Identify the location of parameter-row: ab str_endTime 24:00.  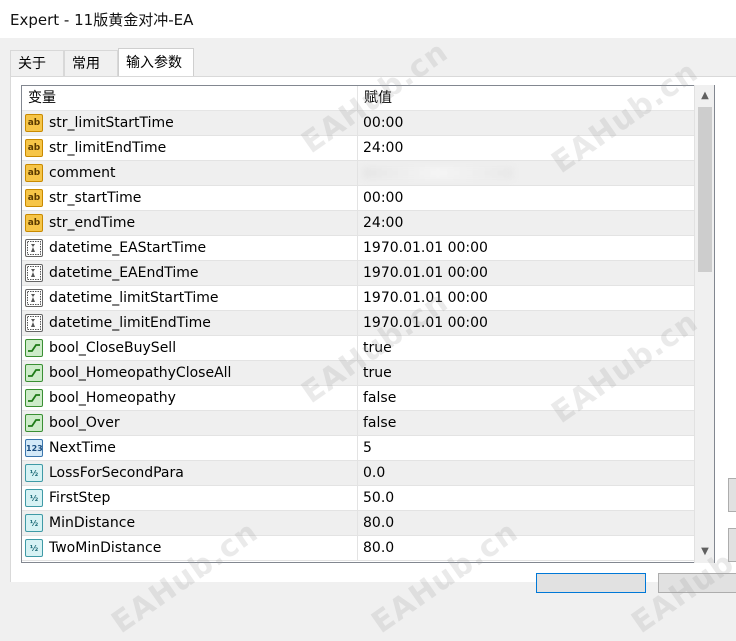
(358, 223).